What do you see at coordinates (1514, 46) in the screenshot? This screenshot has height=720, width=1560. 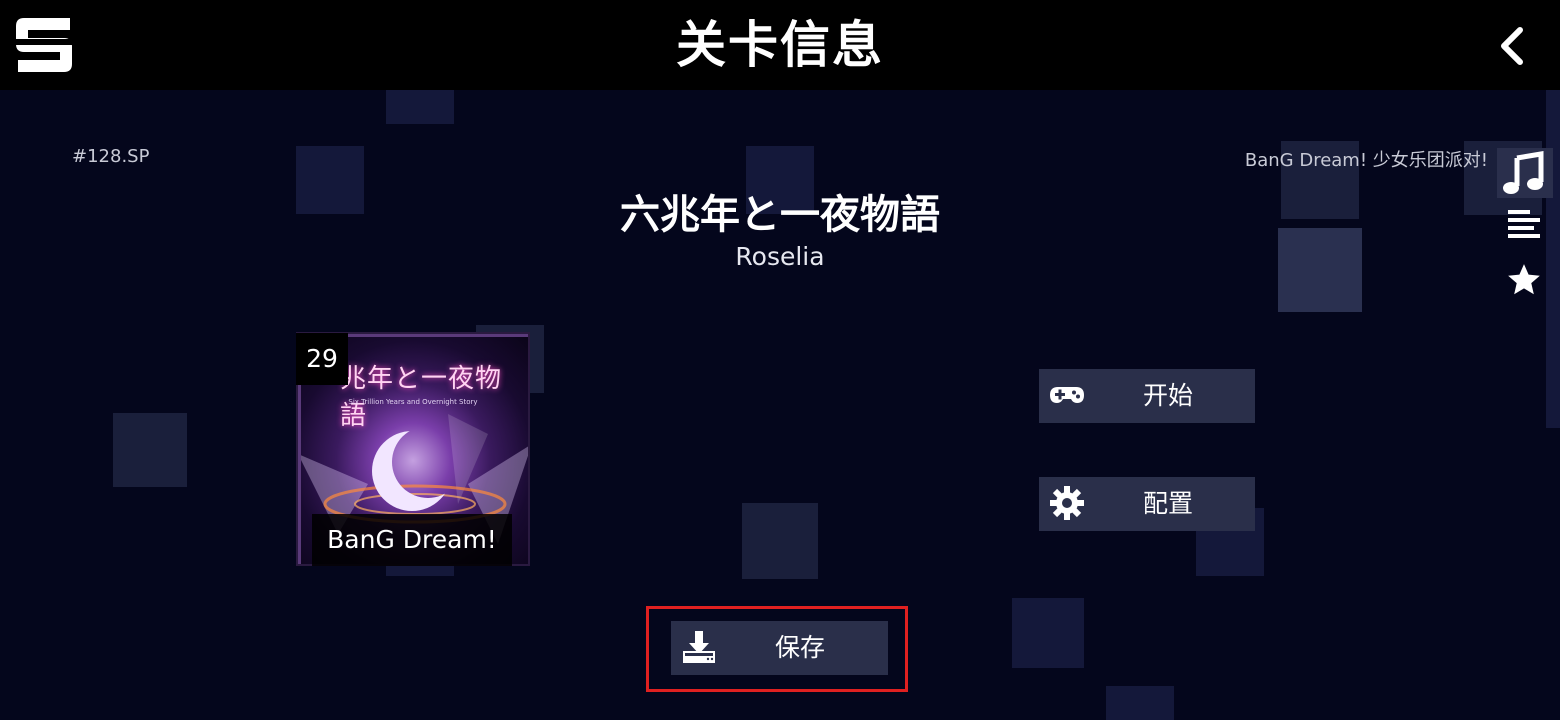 I see `chevron-left-icon` at bounding box center [1514, 46].